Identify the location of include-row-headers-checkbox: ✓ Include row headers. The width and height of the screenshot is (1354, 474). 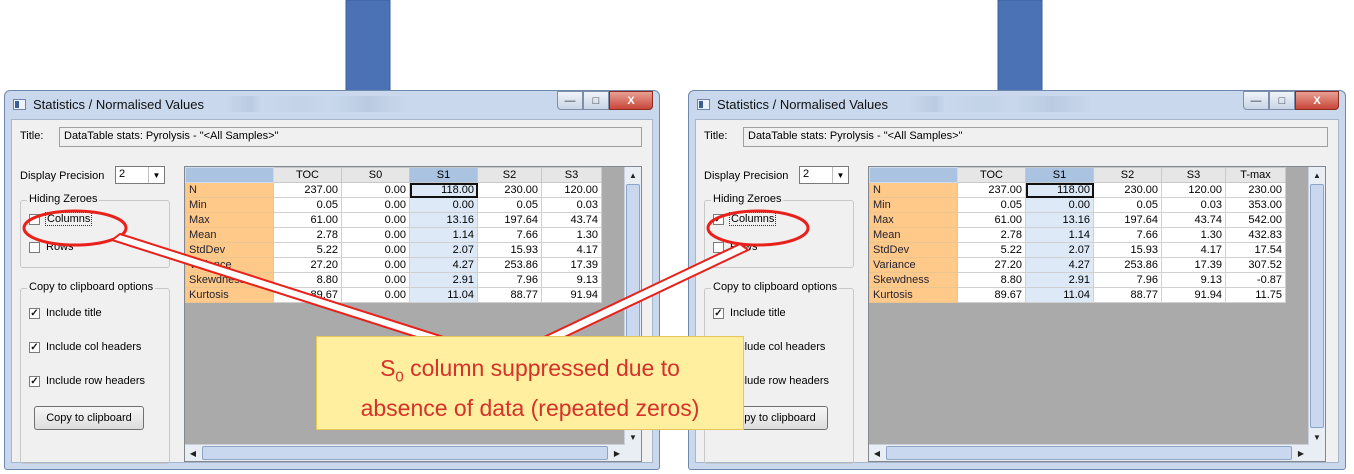
(87, 381).